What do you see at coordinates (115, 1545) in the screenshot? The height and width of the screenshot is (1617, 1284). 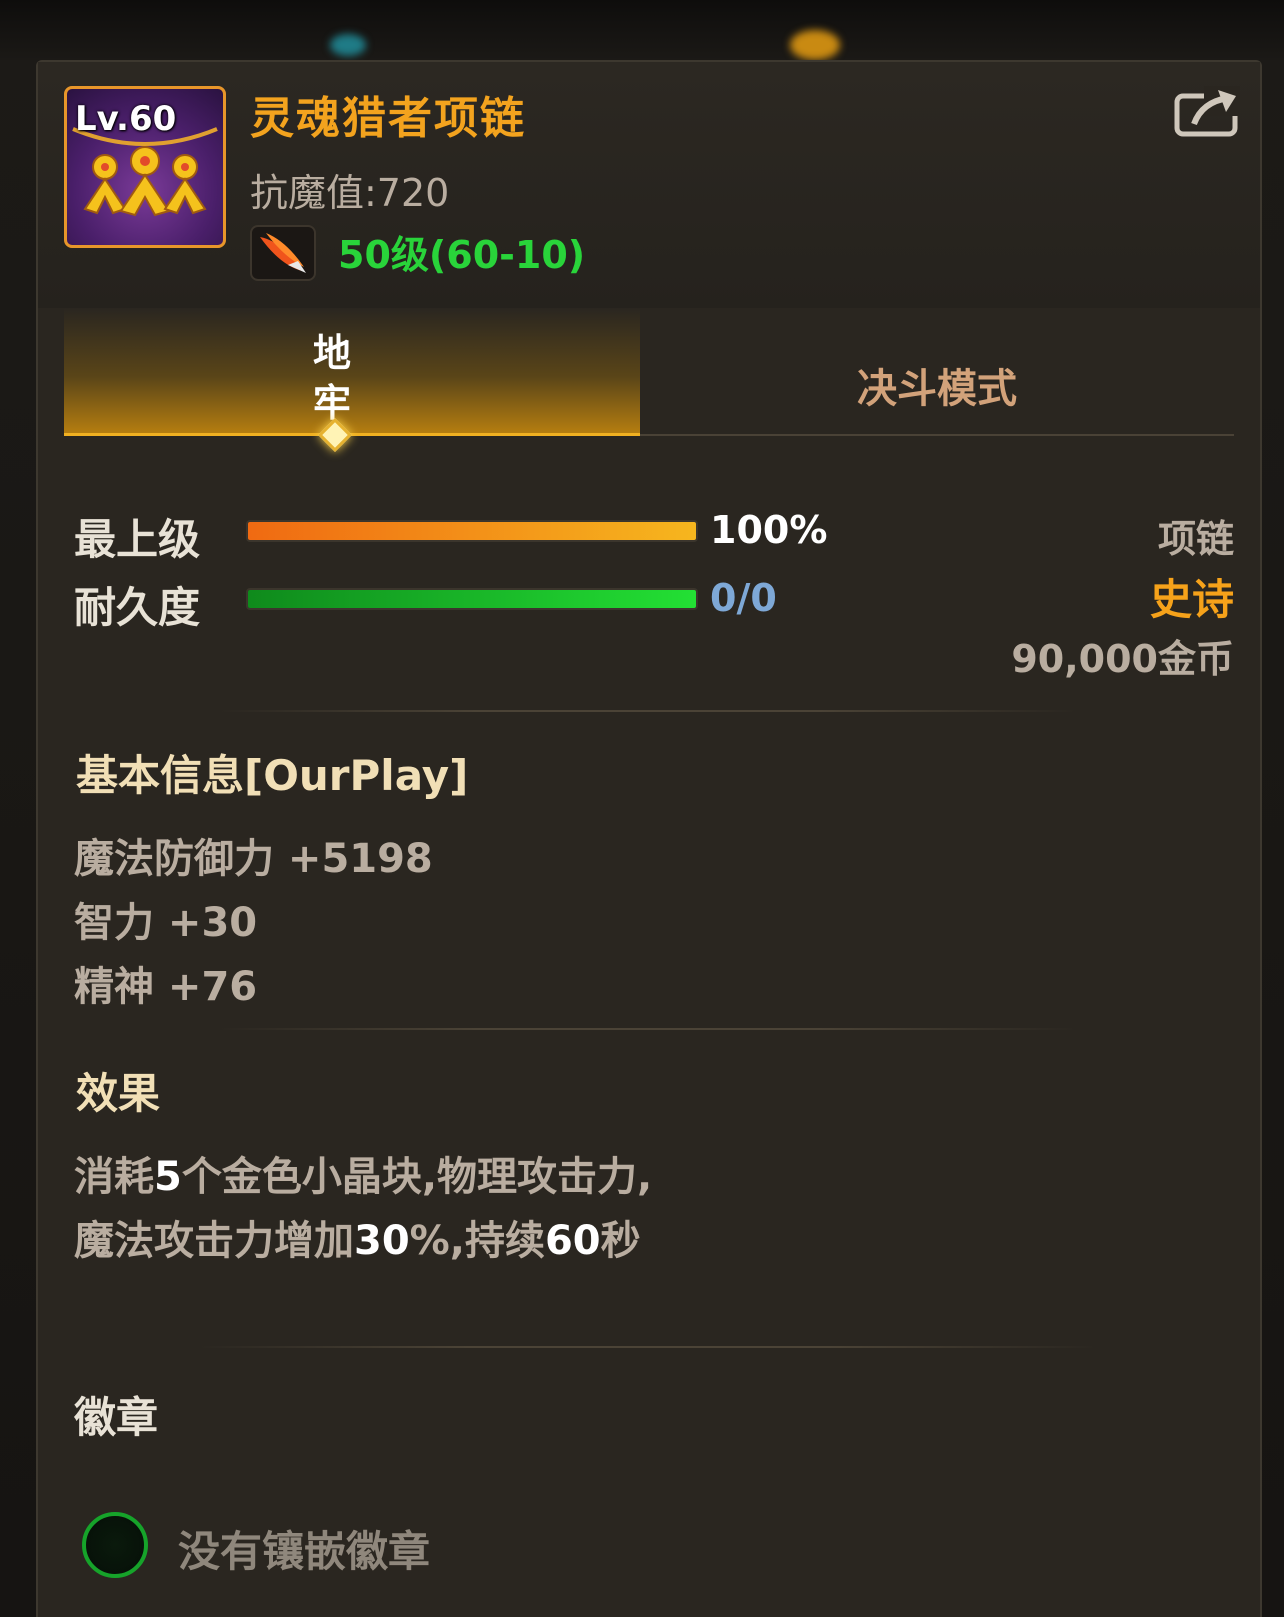 I see `badge-slot` at bounding box center [115, 1545].